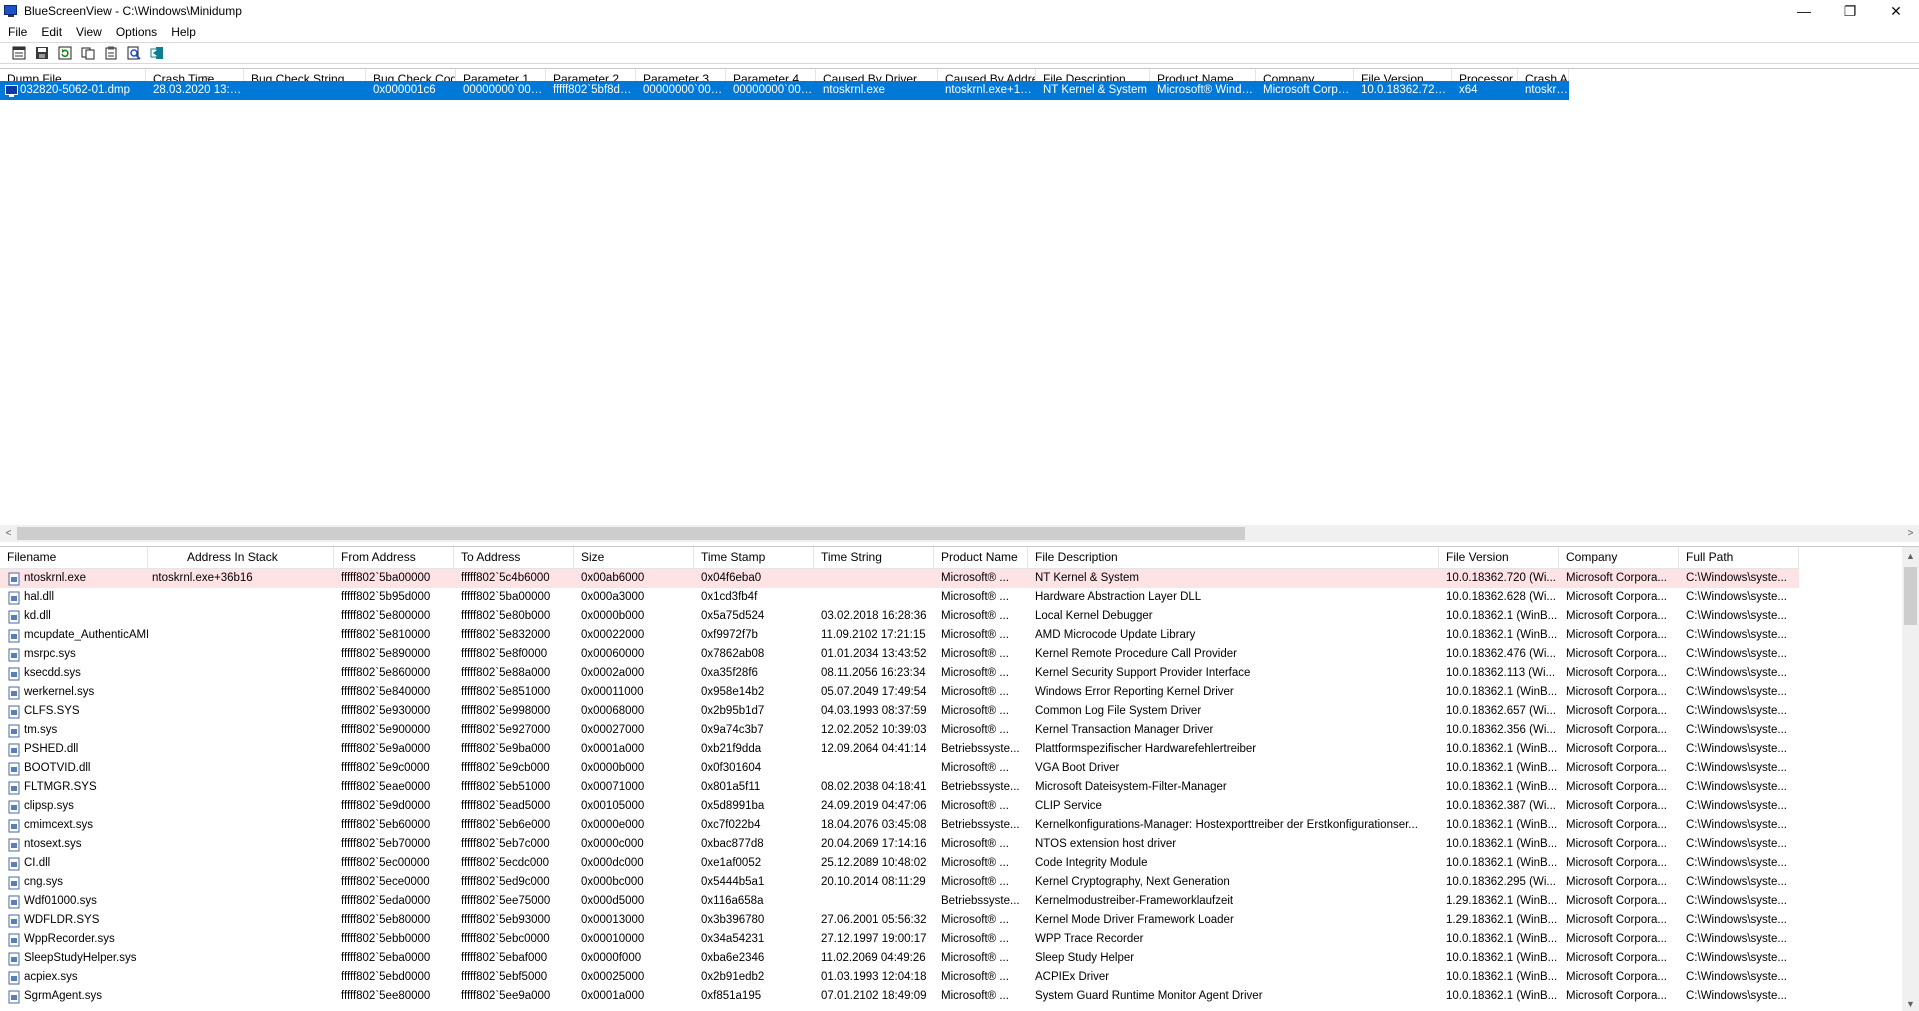  Describe the element at coordinates (874, 863) in the screenshot. I see `module-cell-time-string: 25.12.2089 10:48:02` at that location.